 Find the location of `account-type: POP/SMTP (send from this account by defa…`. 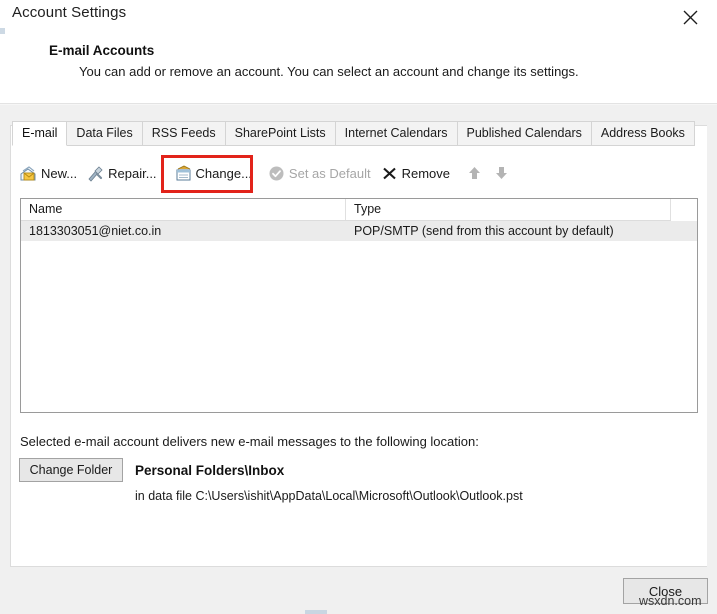

account-type: POP/SMTP (send from this account by defa… is located at coordinates (484, 231).